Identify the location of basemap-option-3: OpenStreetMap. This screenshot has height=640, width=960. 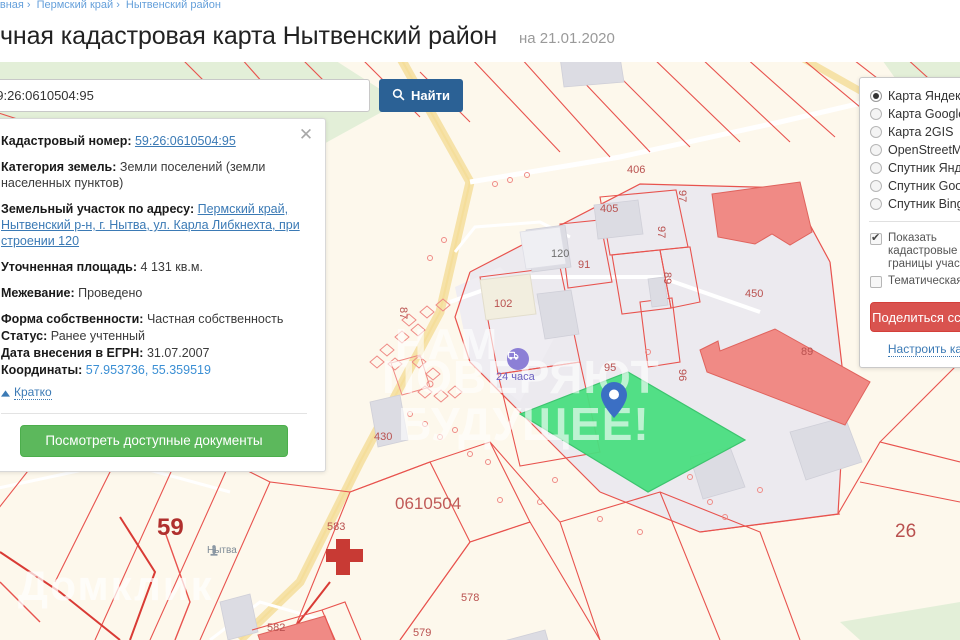
(910, 150).